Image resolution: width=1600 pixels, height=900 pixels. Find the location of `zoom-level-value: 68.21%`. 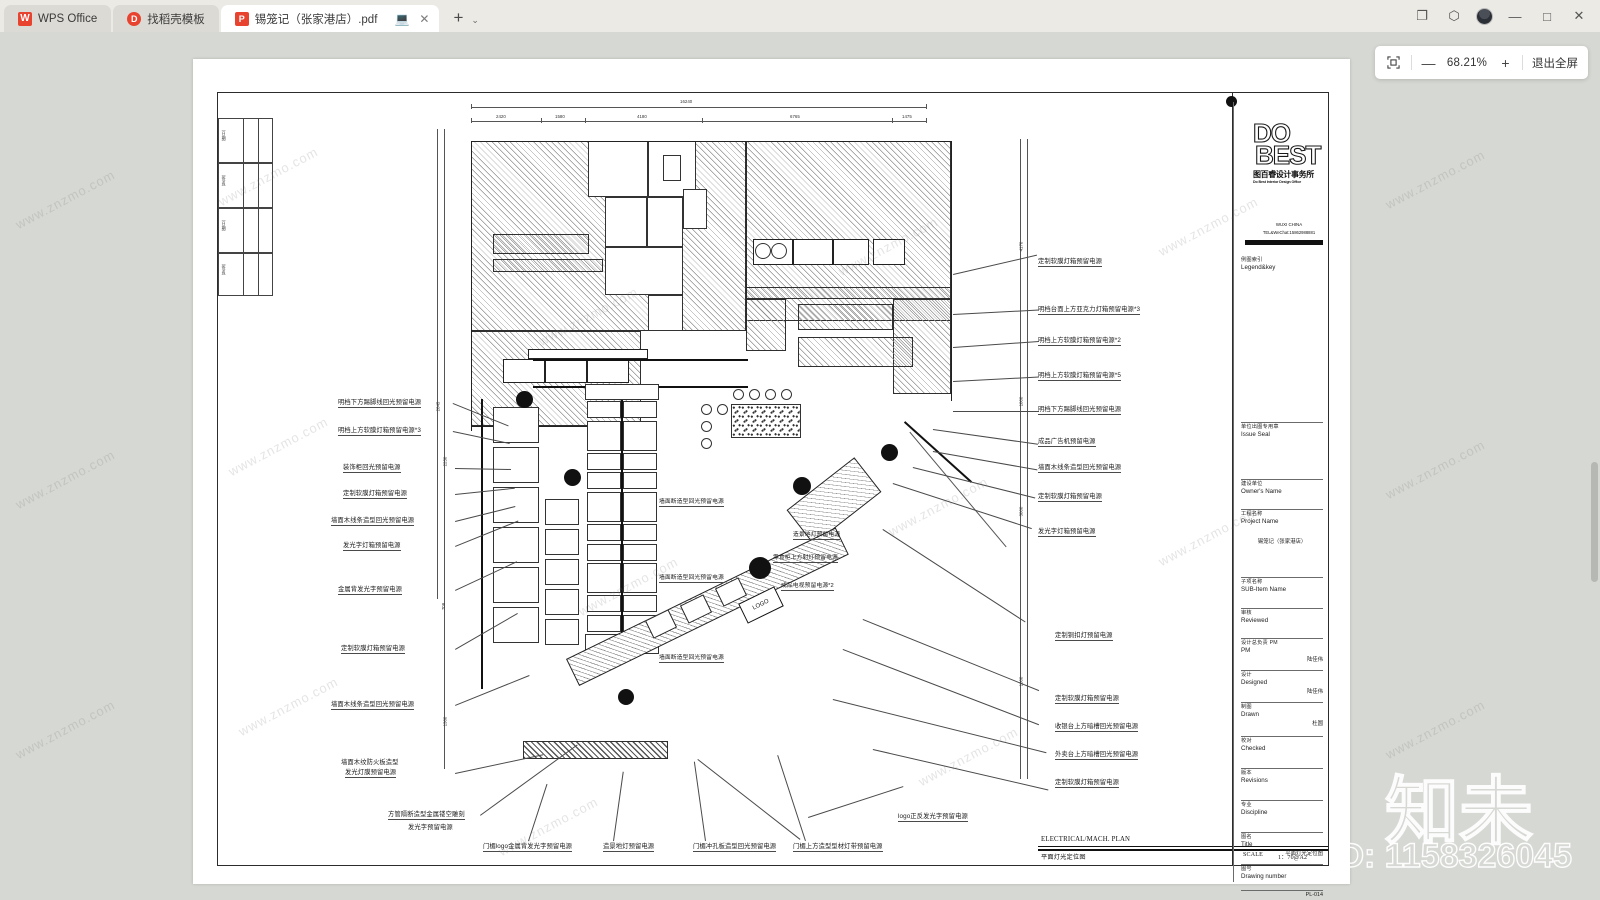

zoom-level-value: 68.21% is located at coordinates (1467, 62).